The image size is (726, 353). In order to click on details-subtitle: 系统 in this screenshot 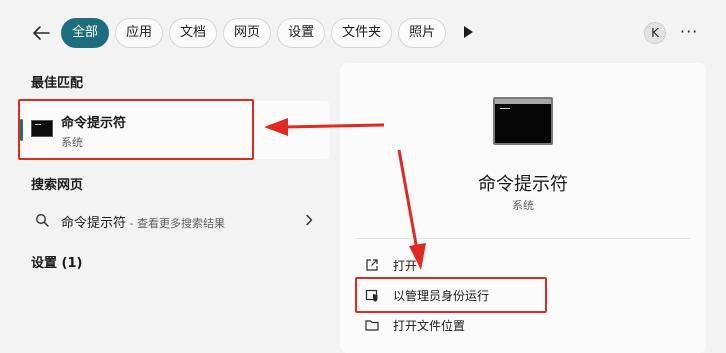, I will do `click(523, 205)`.